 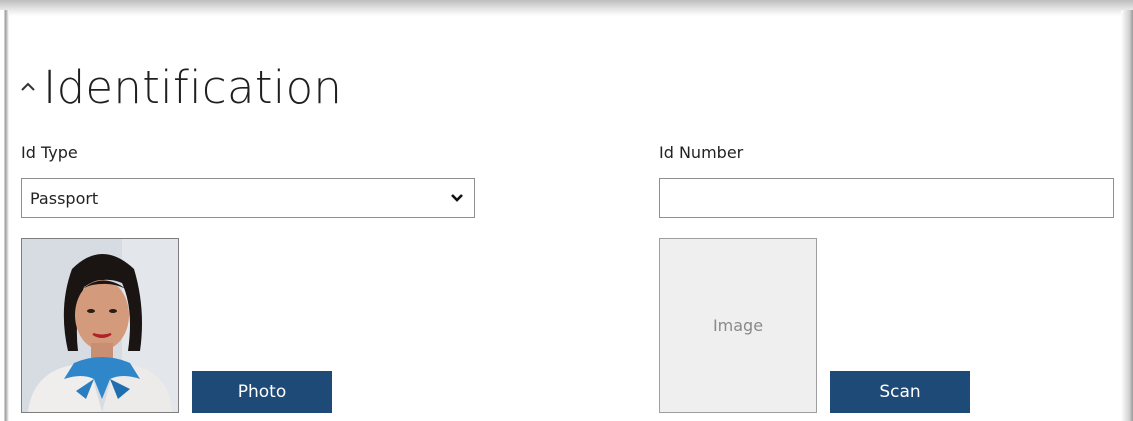 I want to click on image-placeholder-text: Image, so click(x=738, y=325).